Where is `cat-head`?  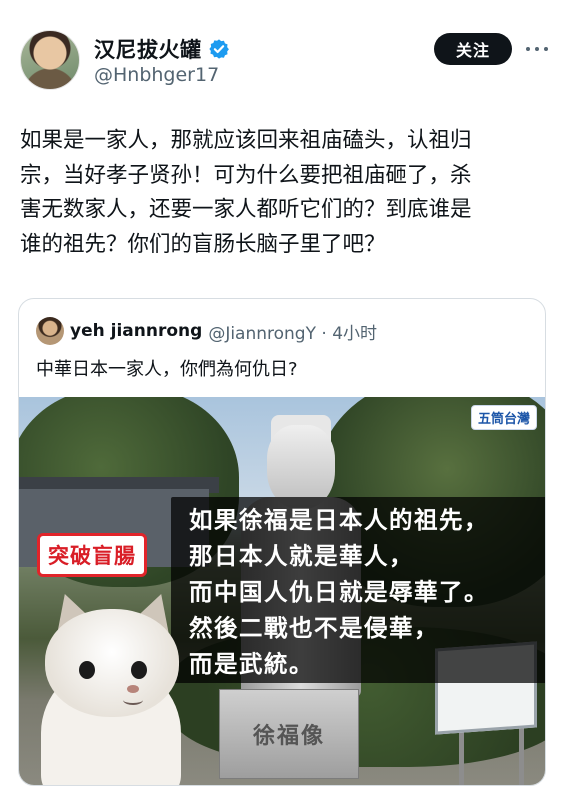
cat-head is located at coordinates (112, 663).